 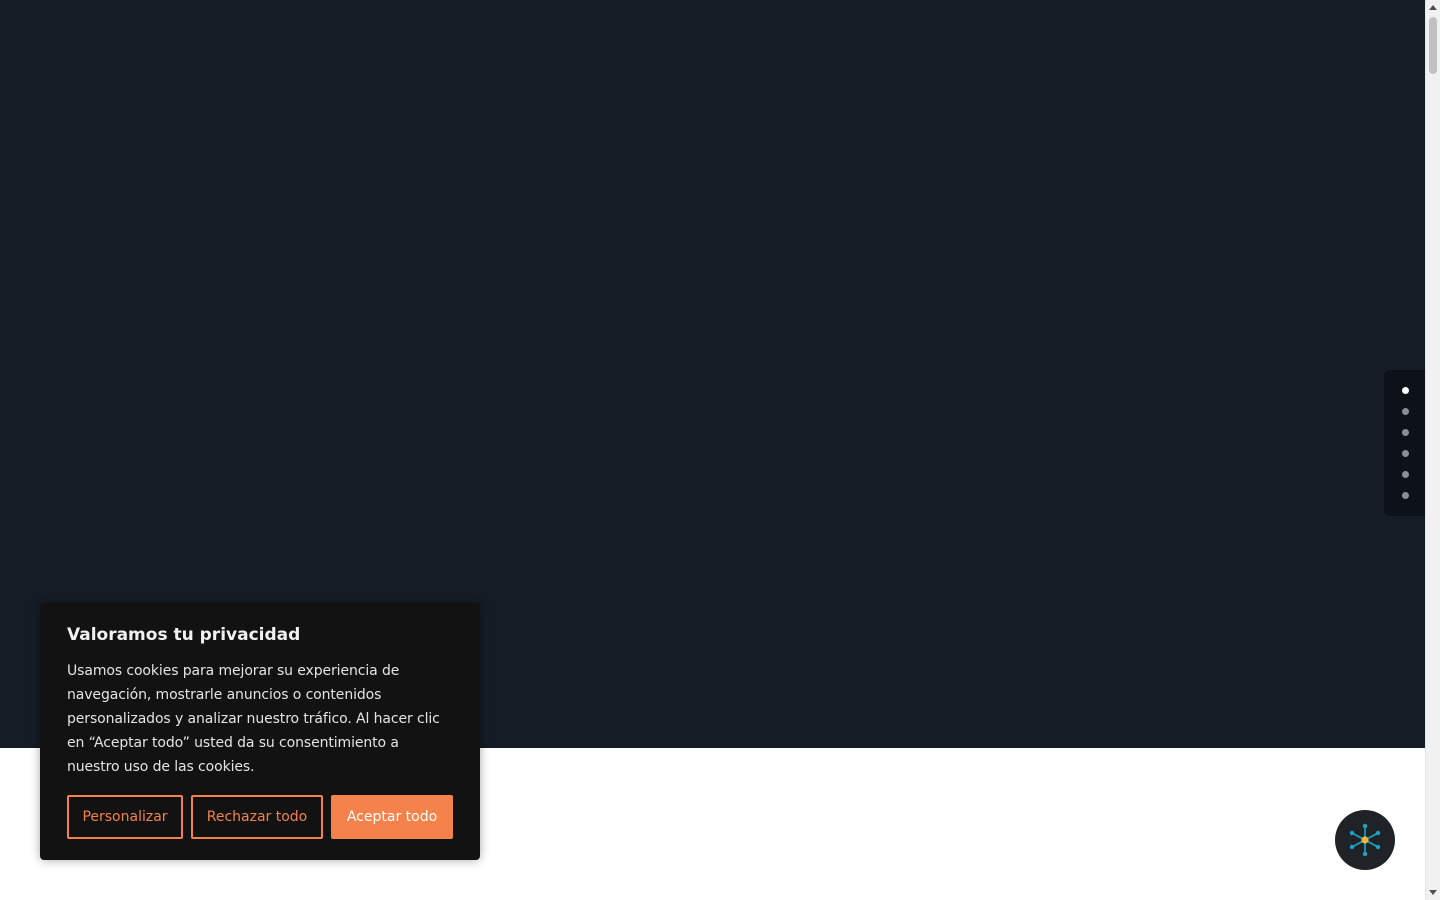 I want to click on accept-all-button: Aceptar todo, so click(x=392, y=817).